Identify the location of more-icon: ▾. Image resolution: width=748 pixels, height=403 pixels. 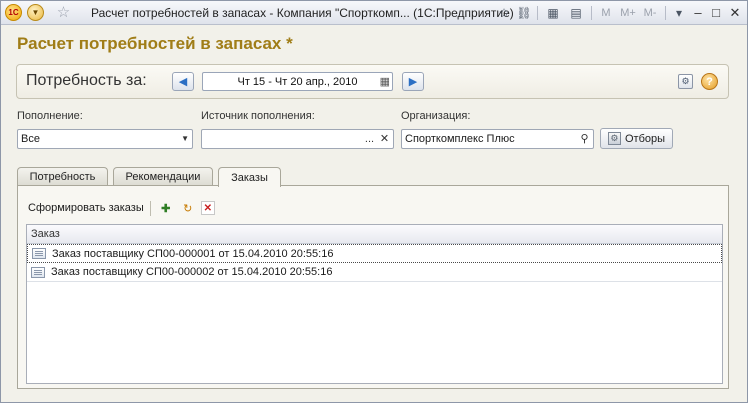
(679, 12).